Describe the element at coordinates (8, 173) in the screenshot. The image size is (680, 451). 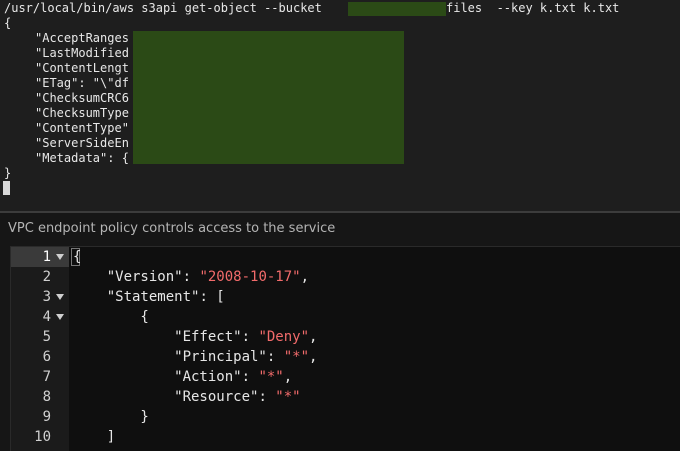
I see `close-brace: }` at that location.